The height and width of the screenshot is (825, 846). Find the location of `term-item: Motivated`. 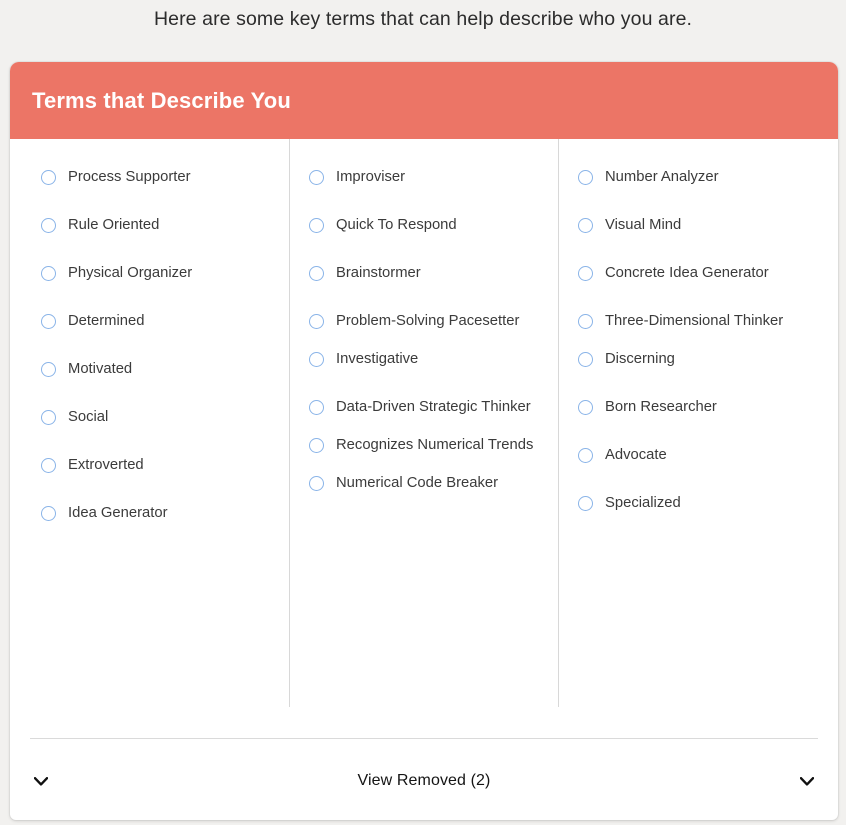

term-item: Motivated is located at coordinates (165, 369).